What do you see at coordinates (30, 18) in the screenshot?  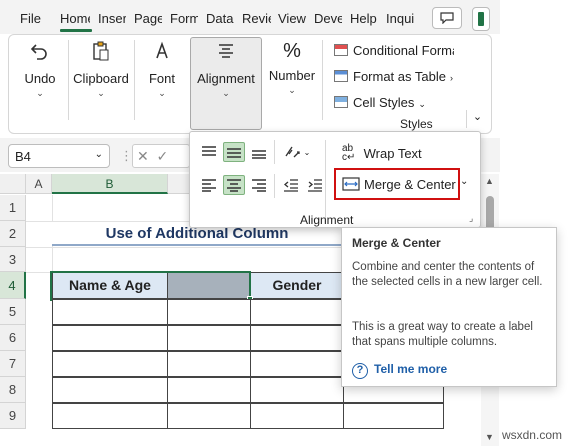 I see `tab-file: File` at bounding box center [30, 18].